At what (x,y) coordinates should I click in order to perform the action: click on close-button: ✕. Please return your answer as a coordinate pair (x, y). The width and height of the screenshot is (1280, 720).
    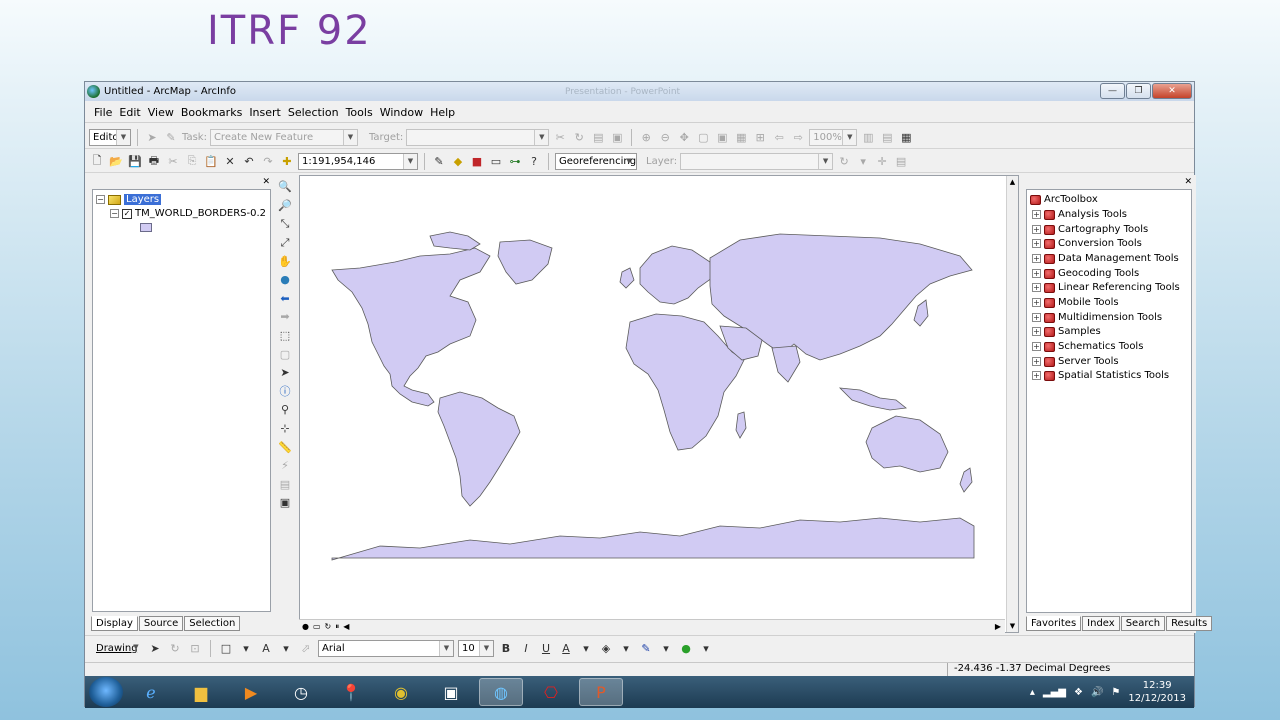
    Looking at the image, I should click on (1172, 91).